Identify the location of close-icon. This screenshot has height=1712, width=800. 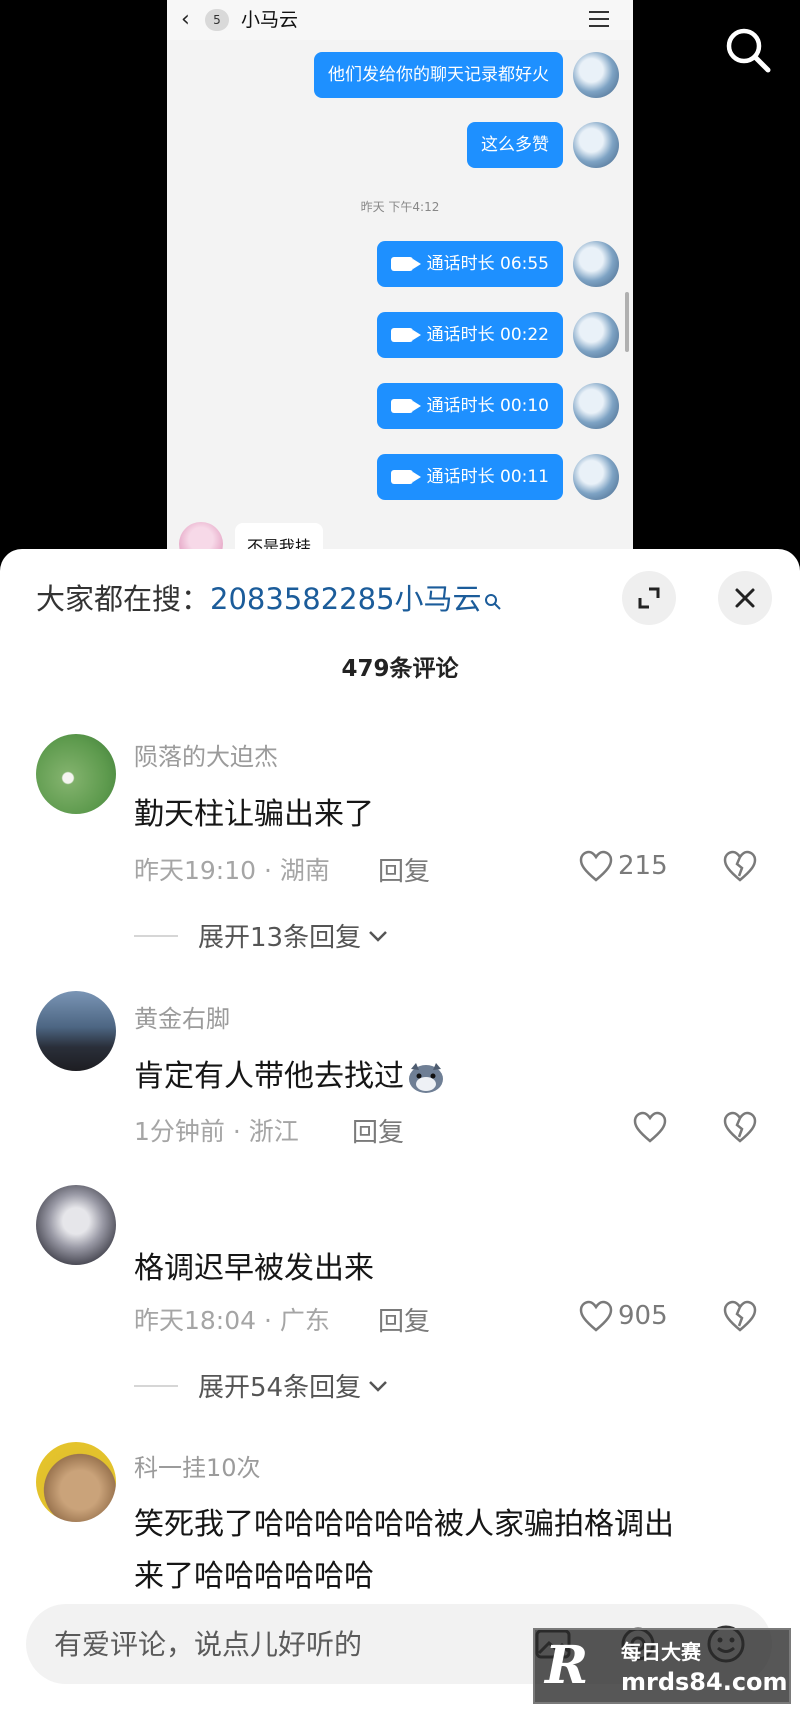
(745, 598).